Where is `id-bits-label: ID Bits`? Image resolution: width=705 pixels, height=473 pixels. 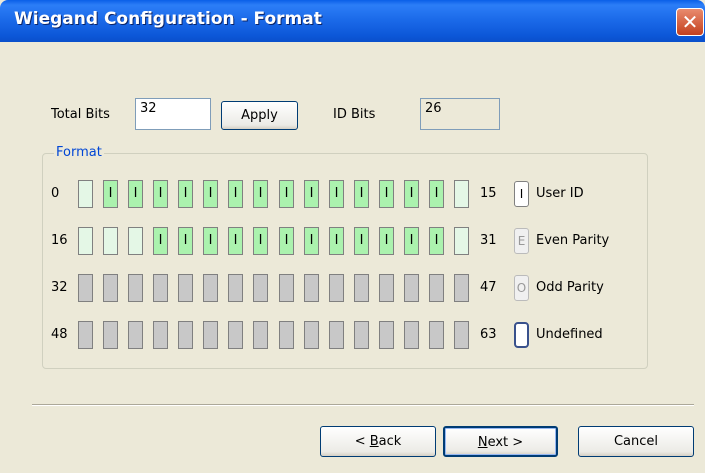
id-bits-label: ID Bits is located at coordinates (354, 114).